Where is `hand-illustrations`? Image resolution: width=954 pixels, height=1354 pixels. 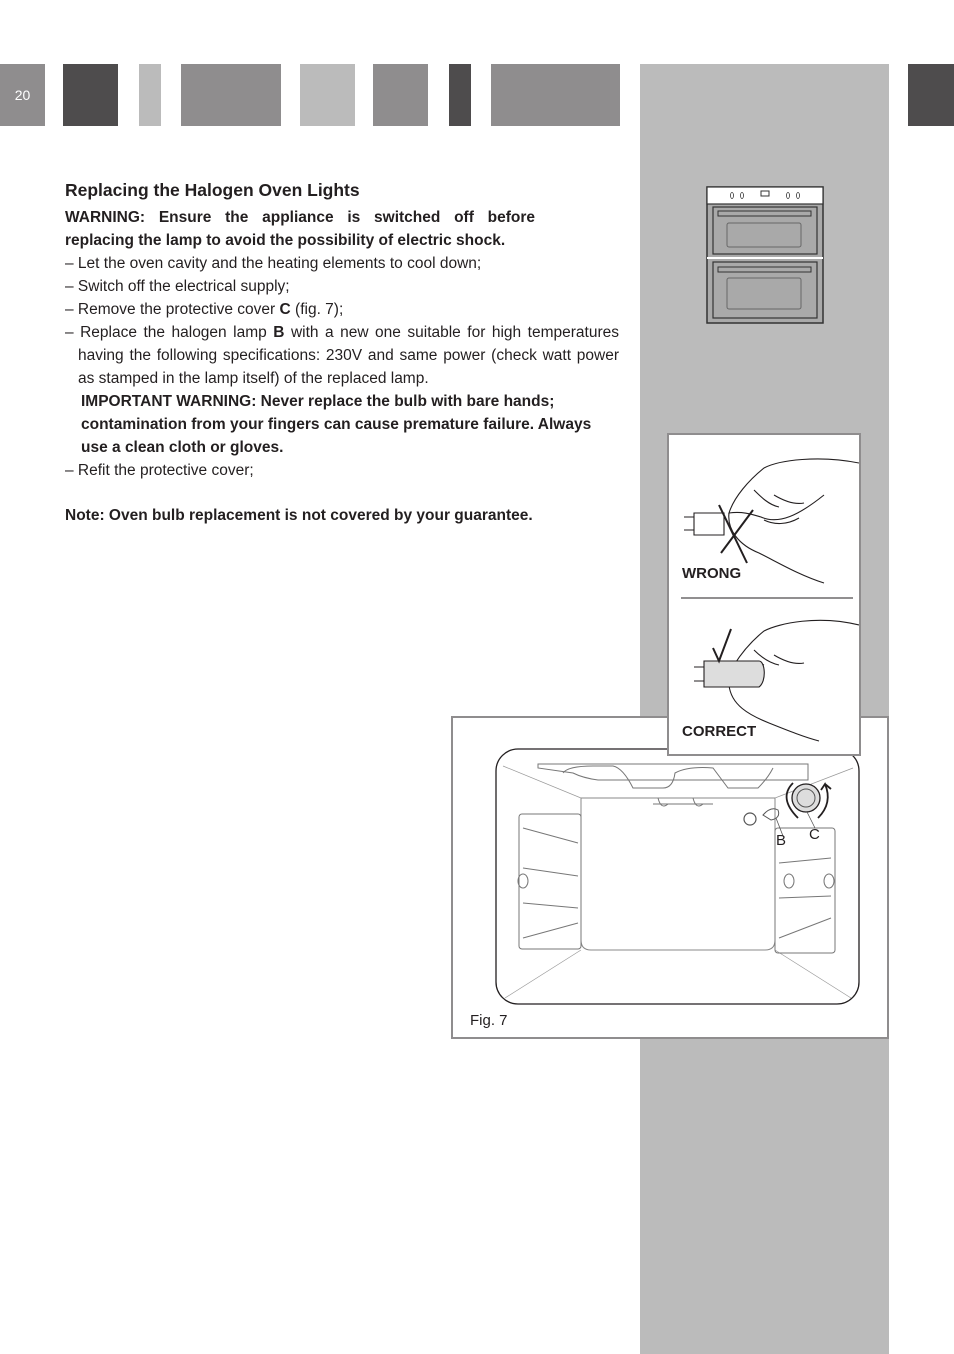 hand-illustrations is located at coordinates (770, 600).